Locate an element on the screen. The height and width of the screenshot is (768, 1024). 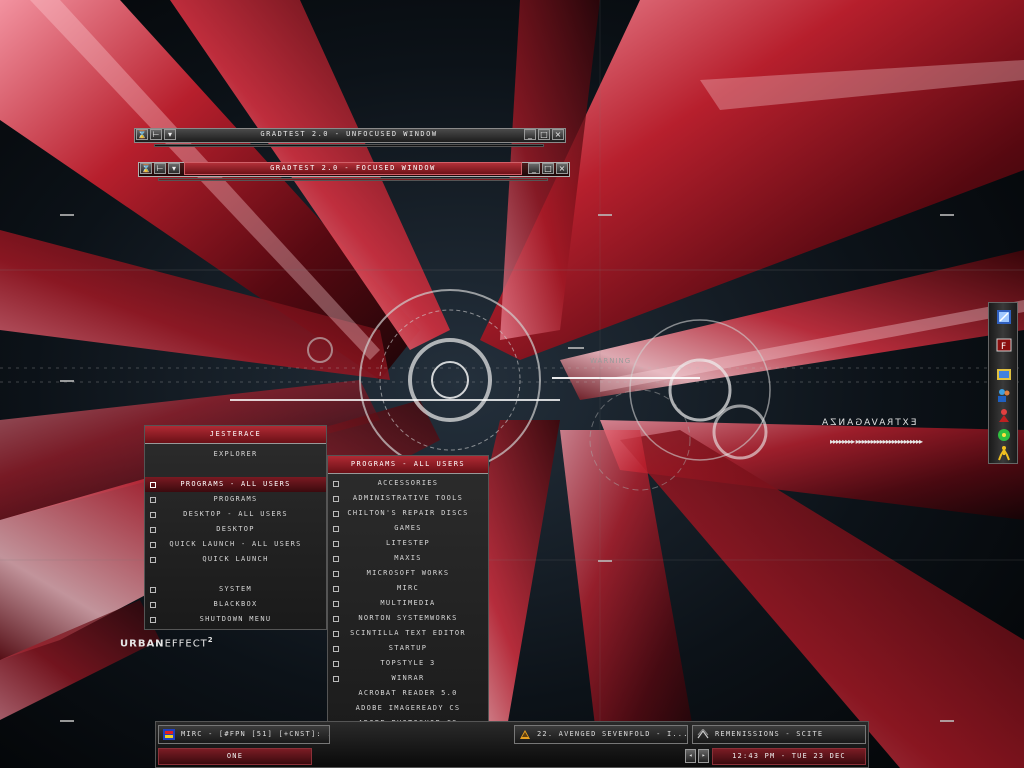
menu-item-label: PROGRAMS is located at coordinates (235, 499).